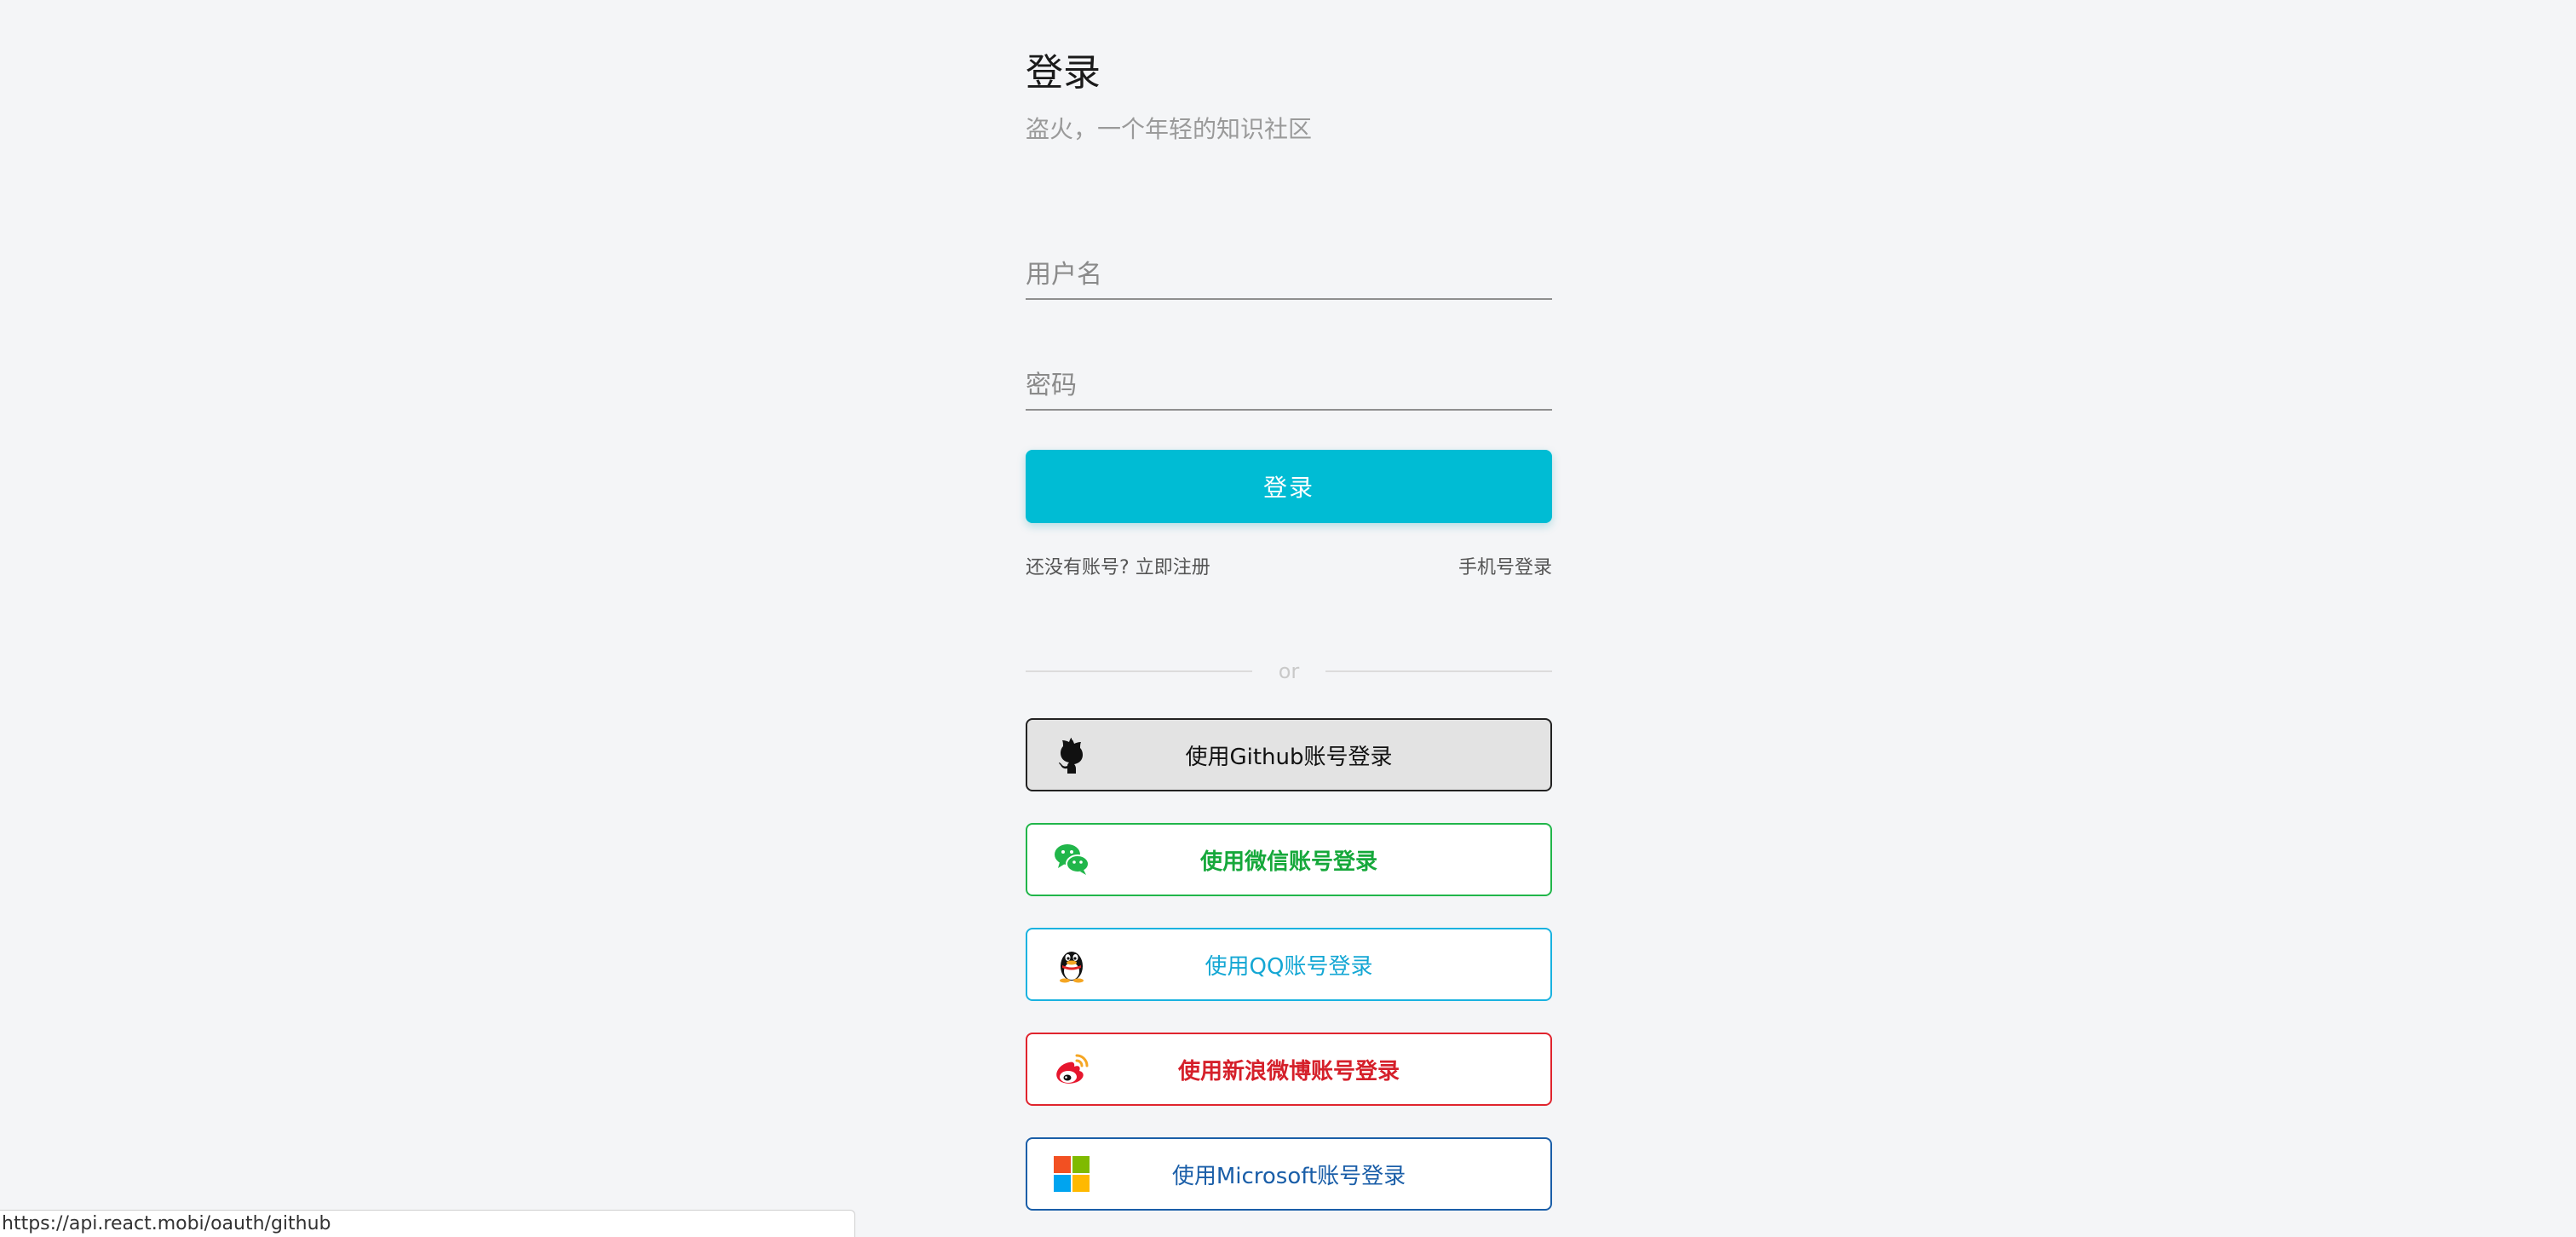  I want to click on login-button: 登录, so click(1289, 486).